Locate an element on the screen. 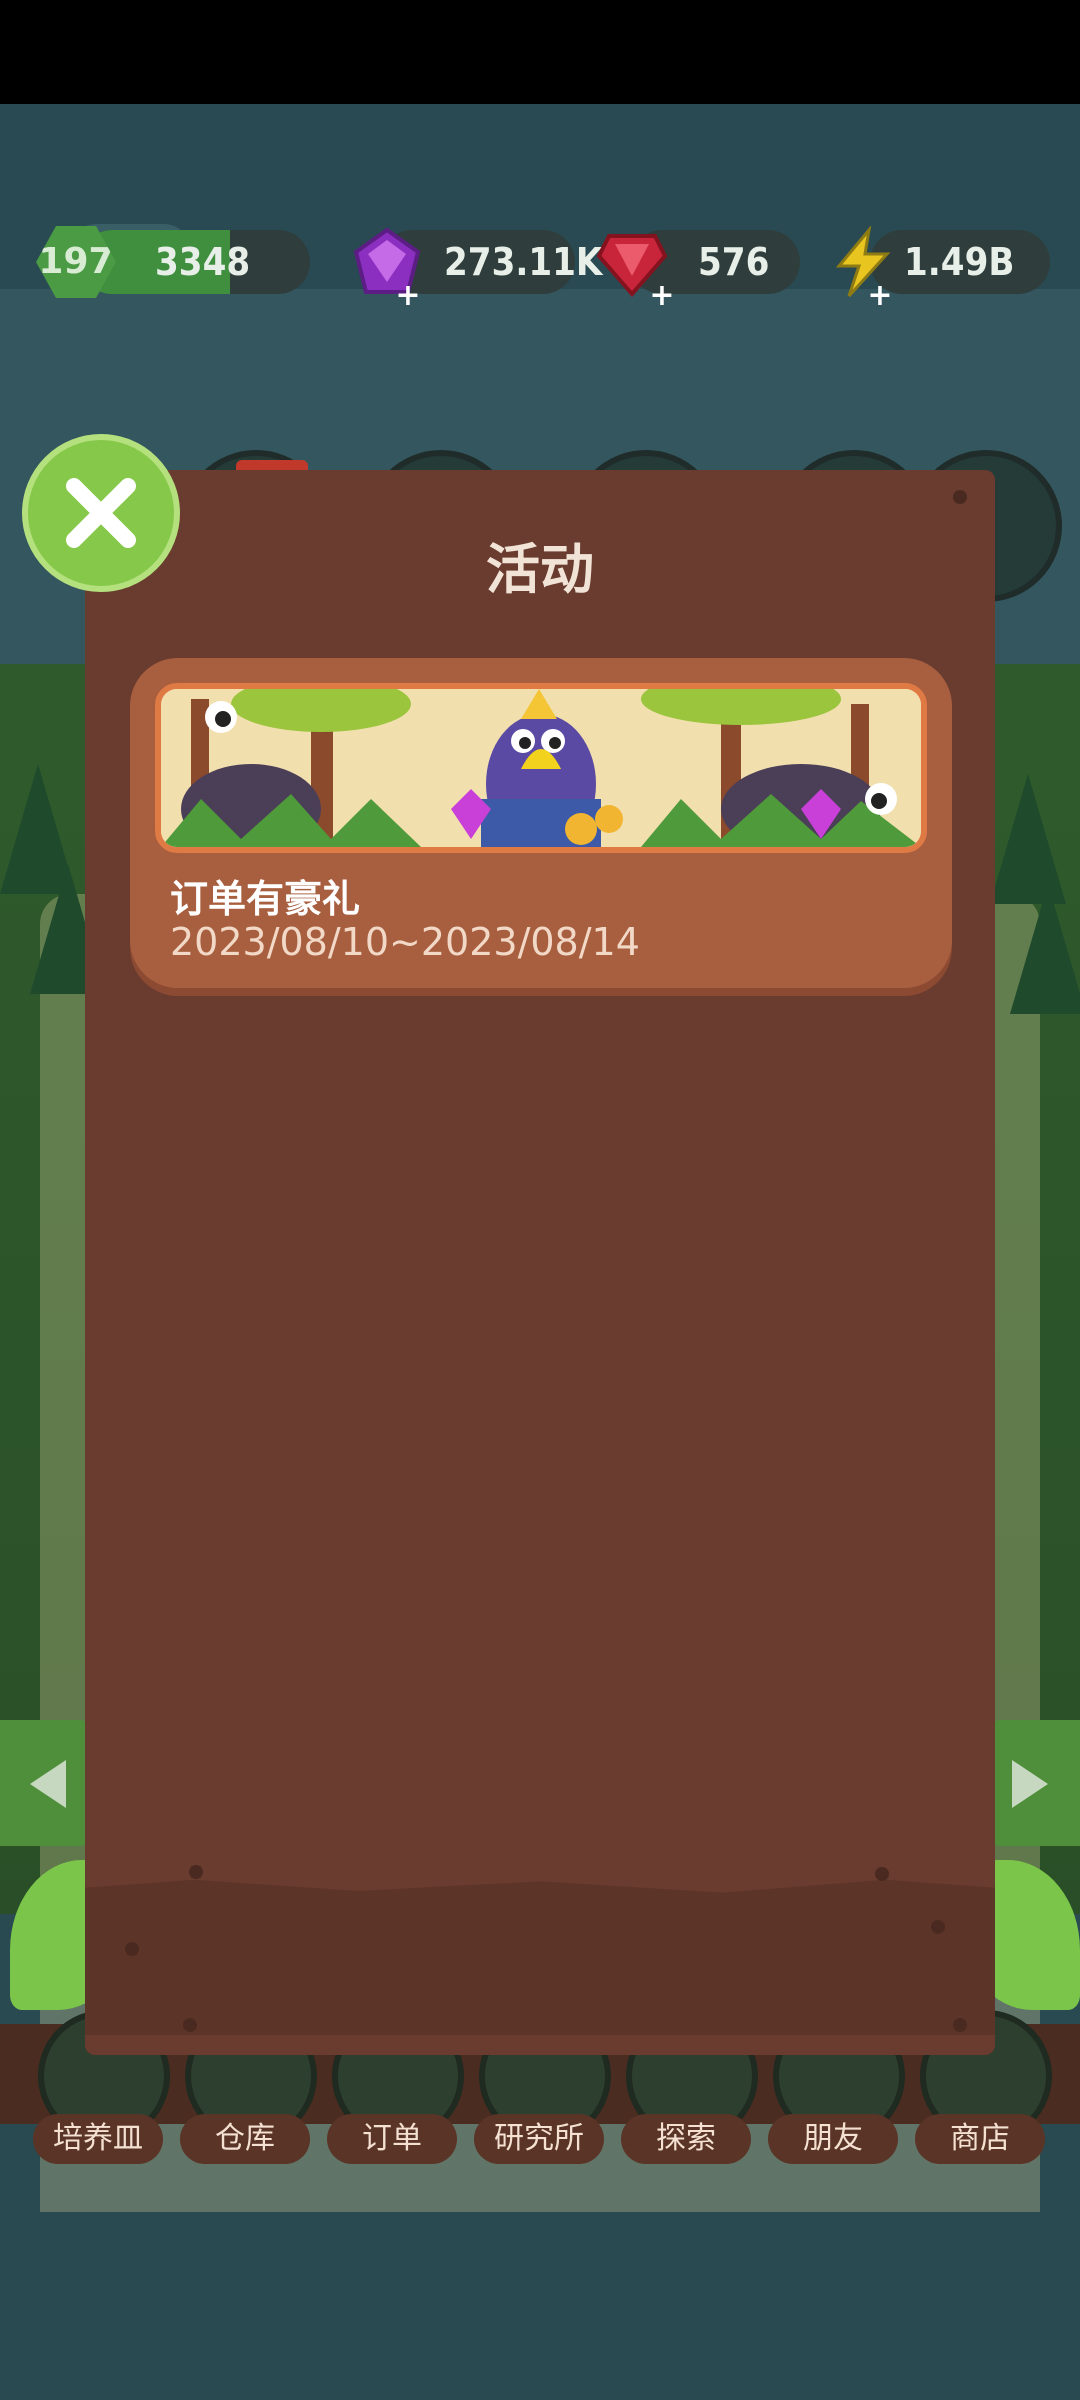  nav-label: 朋友 is located at coordinates (833, 2139).